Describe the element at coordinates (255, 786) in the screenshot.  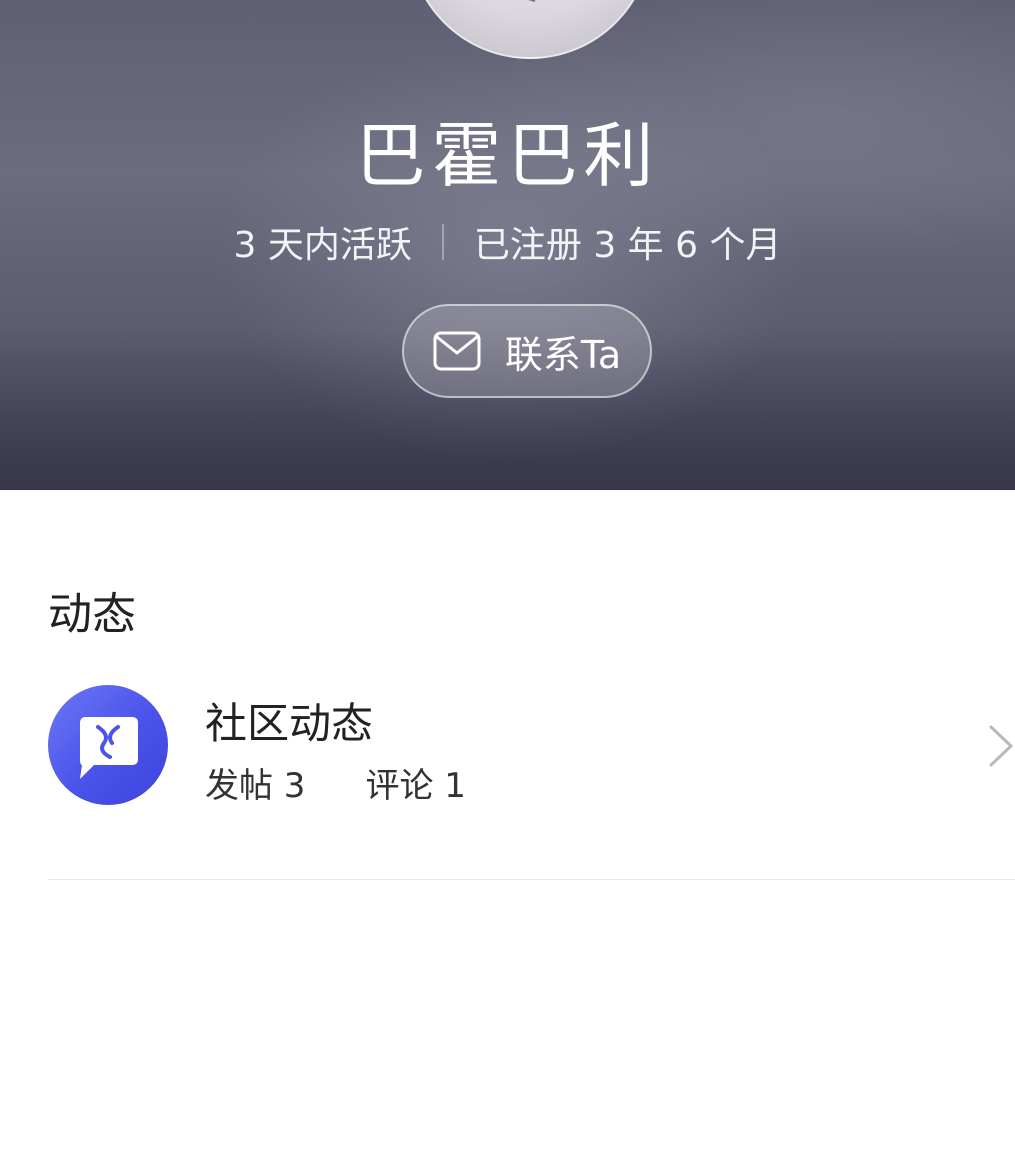
I see `post-count: 发帖 3` at that location.